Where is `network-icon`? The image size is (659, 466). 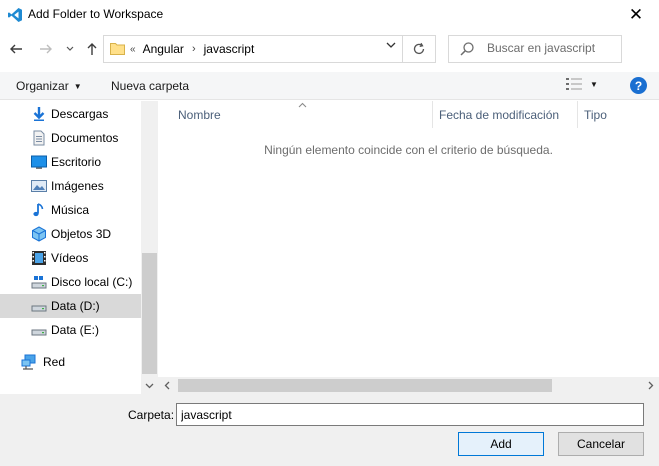 network-icon is located at coordinates (28, 362).